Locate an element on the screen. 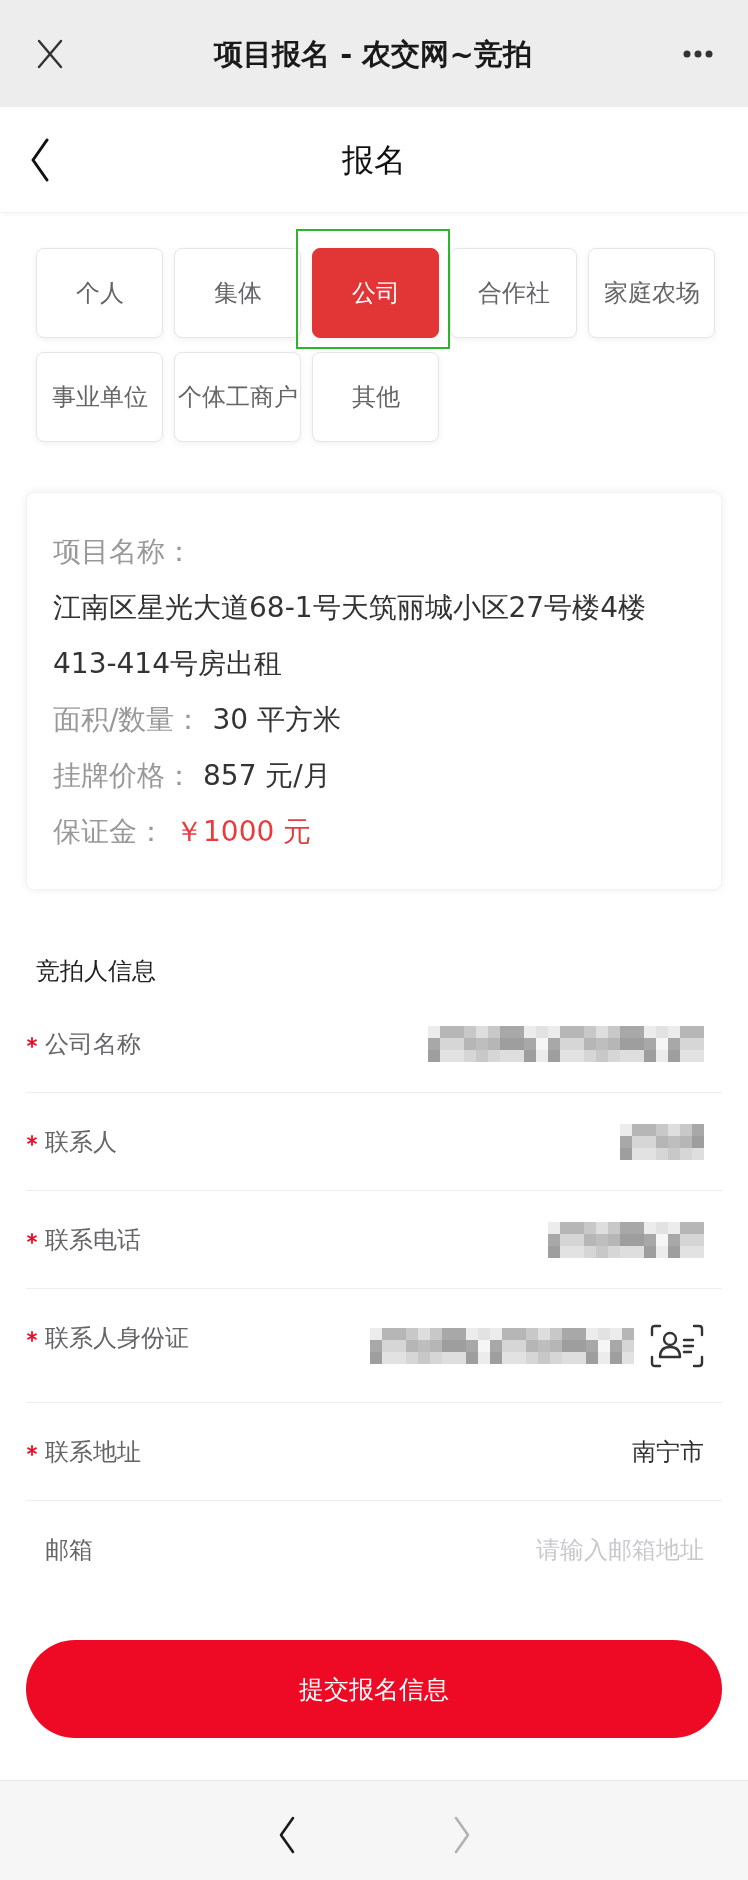 The height and width of the screenshot is (1880, 748). back-icon is located at coordinates (40, 159).